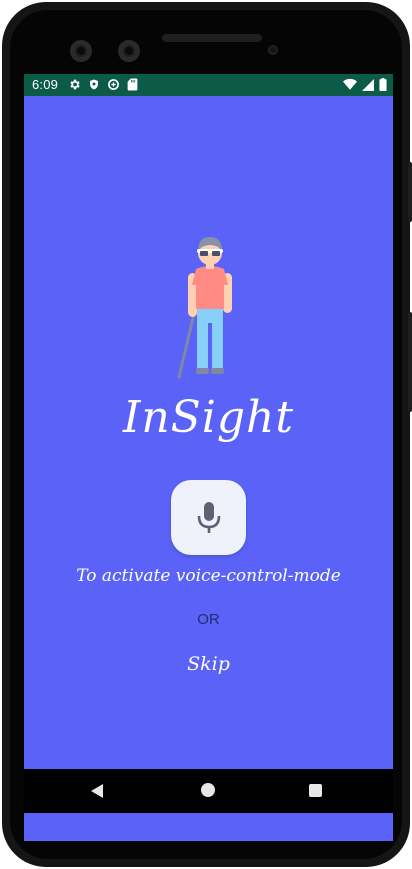 This screenshot has height=869, width=412. What do you see at coordinates (202, 371) in the screenshot?
I see `left-shoe` at bounding box center [202, 371].